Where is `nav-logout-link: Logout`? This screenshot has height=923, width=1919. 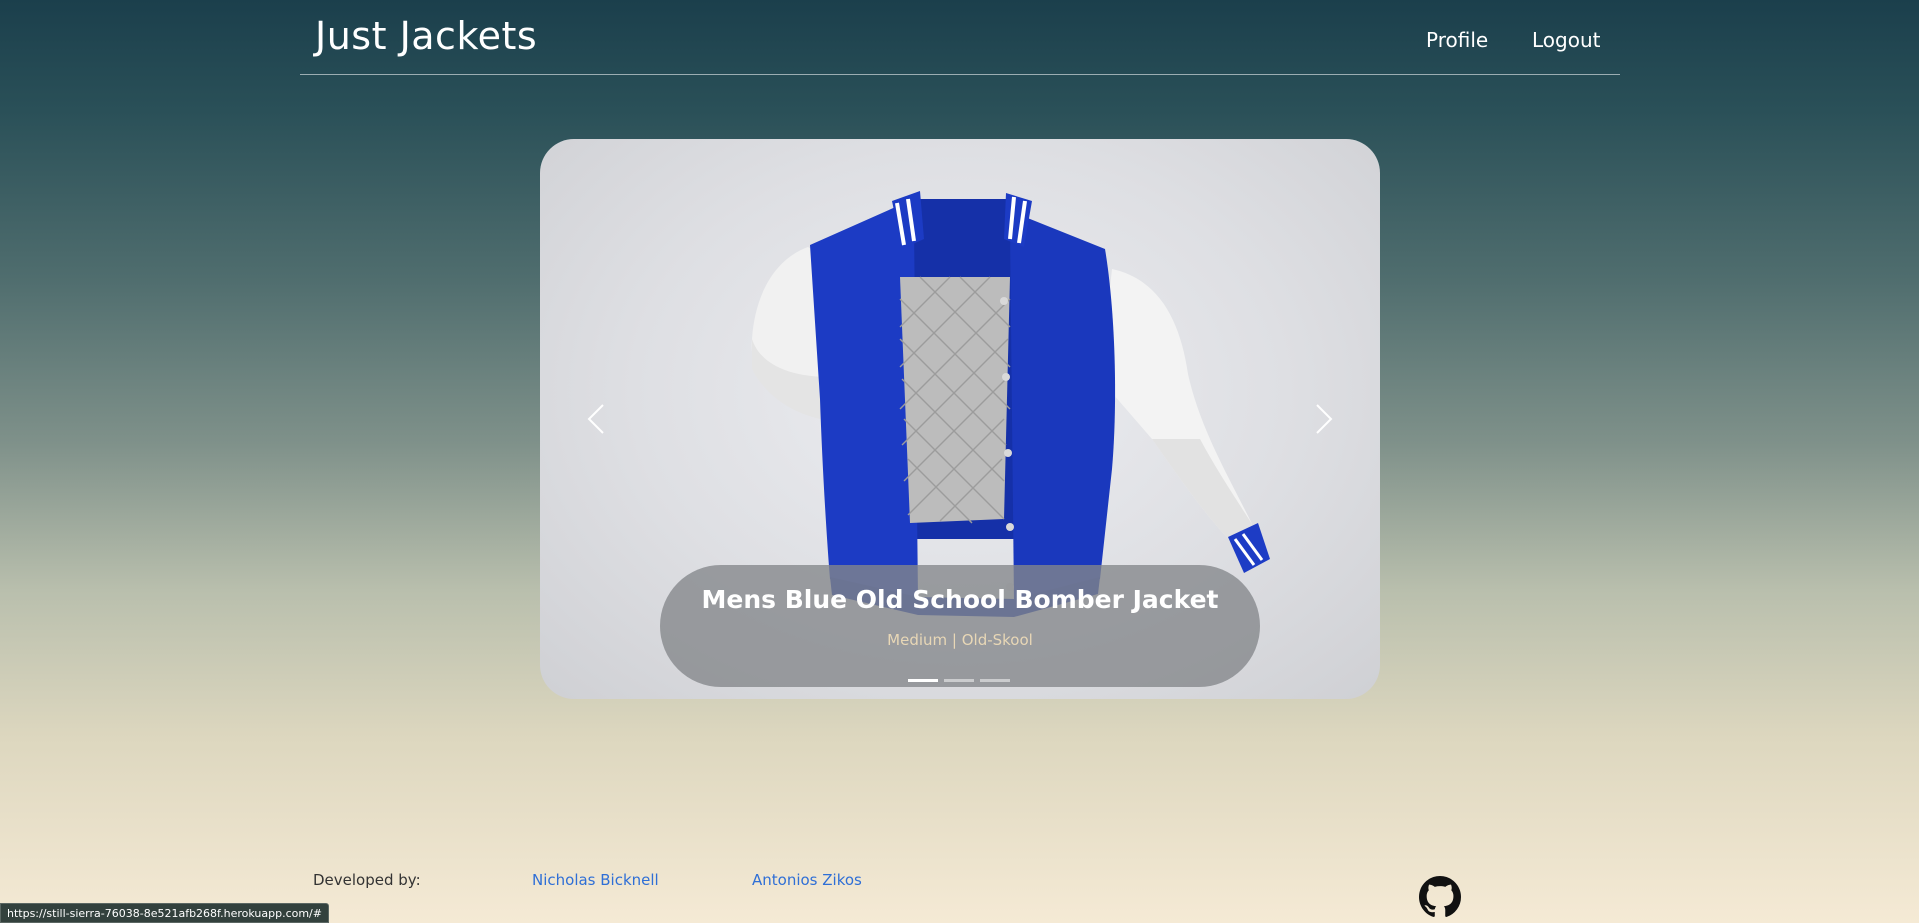
nav-logout-link: Logout is located at coordinates (1566, 40).